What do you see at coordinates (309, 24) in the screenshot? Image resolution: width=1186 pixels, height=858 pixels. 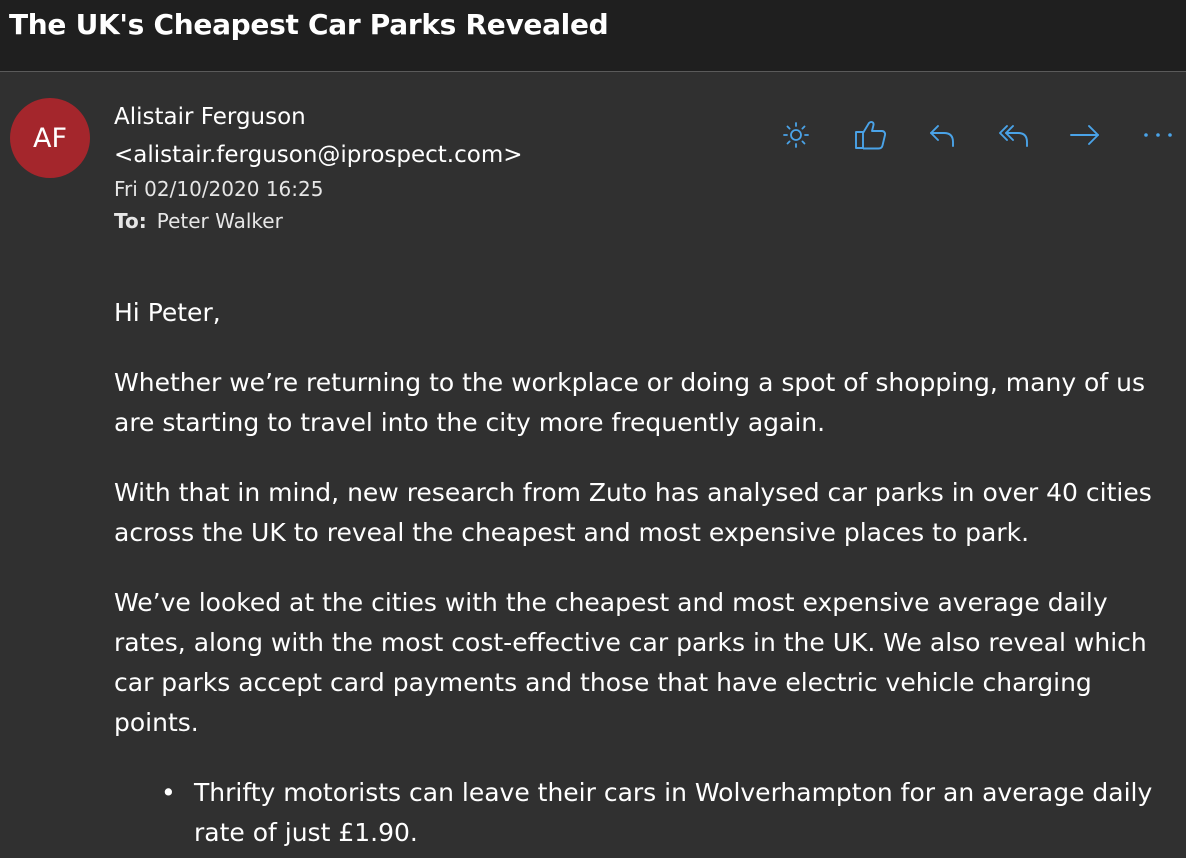 I see `email-subject: The UK's Cheapest Car Parks Revealed` at bounding box center [309, 24].